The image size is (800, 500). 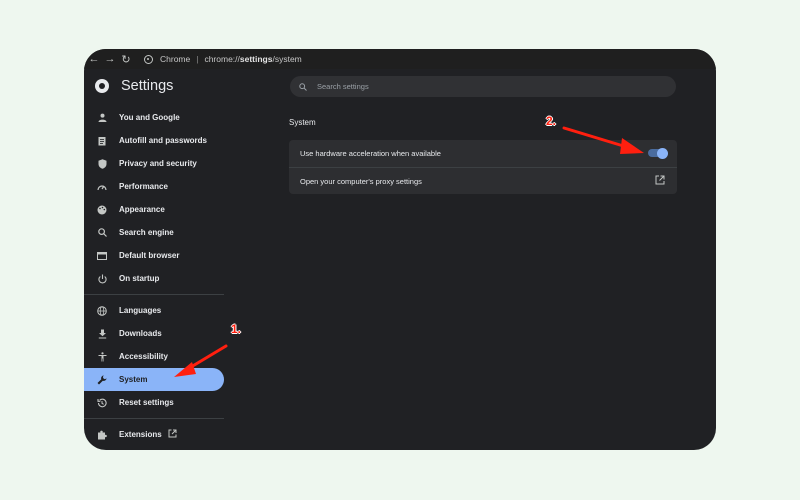 I want to click on sidebar-item-label: Performance, so click(x=143, y=186).